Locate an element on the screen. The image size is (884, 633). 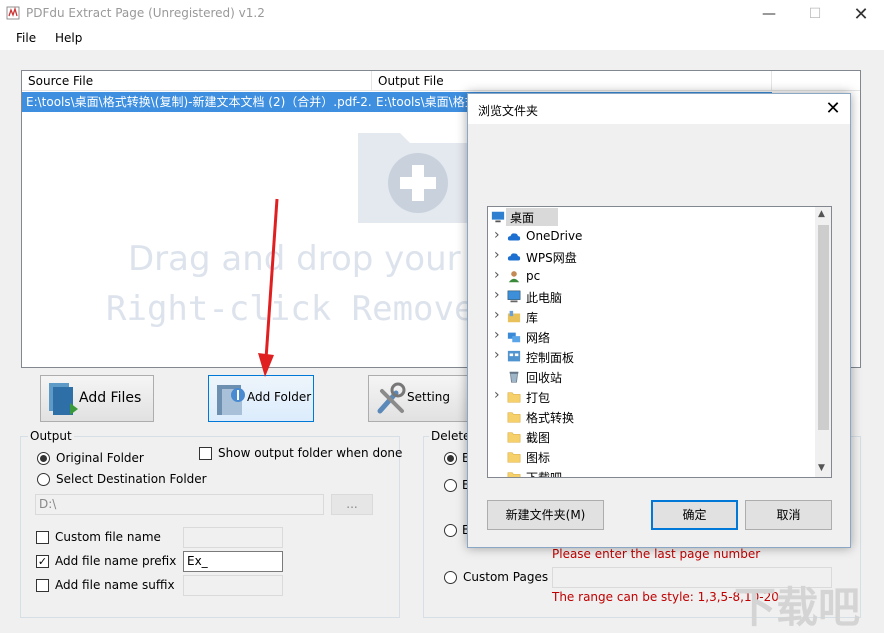
close-icon: ✕ is located at coordinates (833, 108).